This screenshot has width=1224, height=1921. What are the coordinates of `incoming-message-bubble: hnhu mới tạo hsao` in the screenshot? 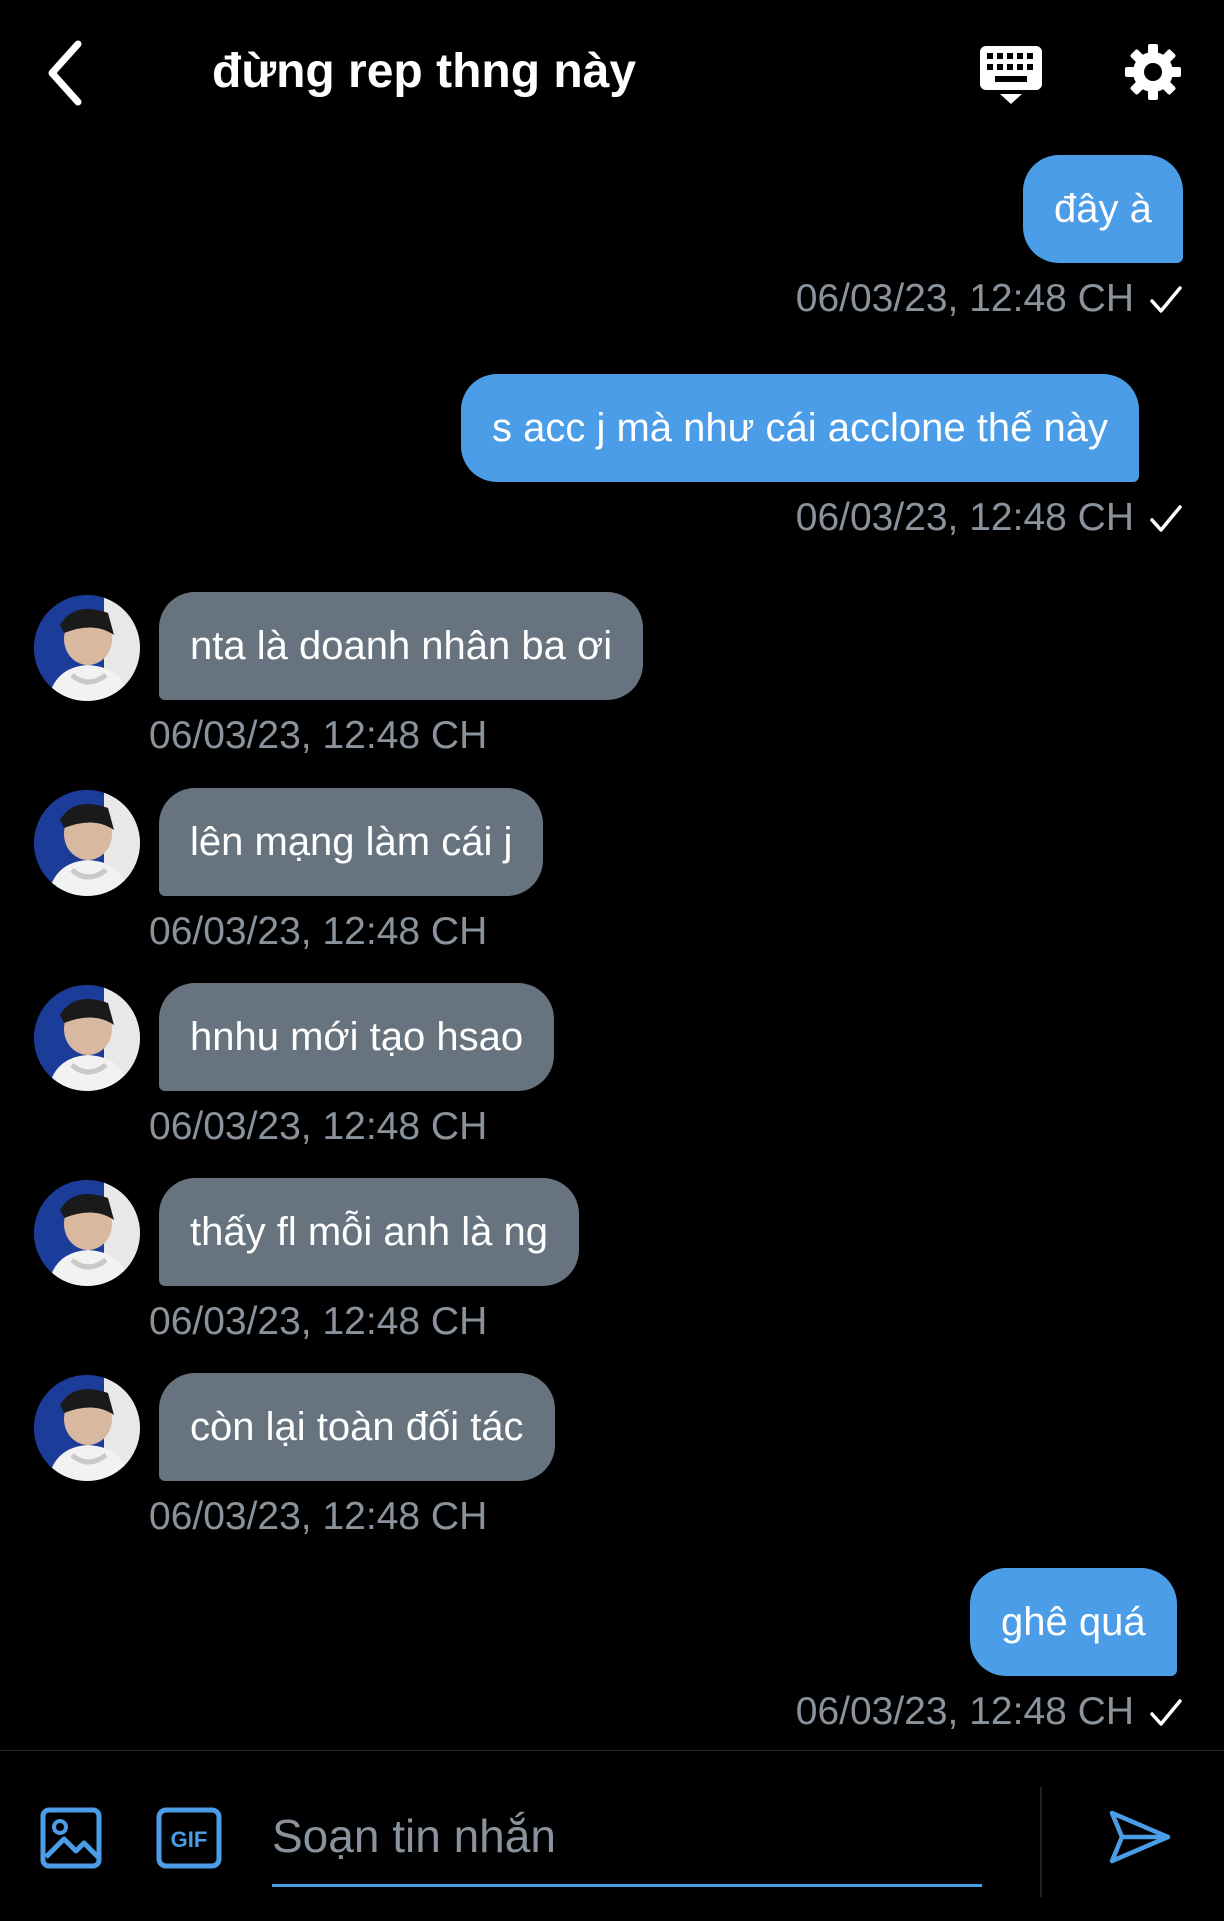 It's located at (357, 1037).